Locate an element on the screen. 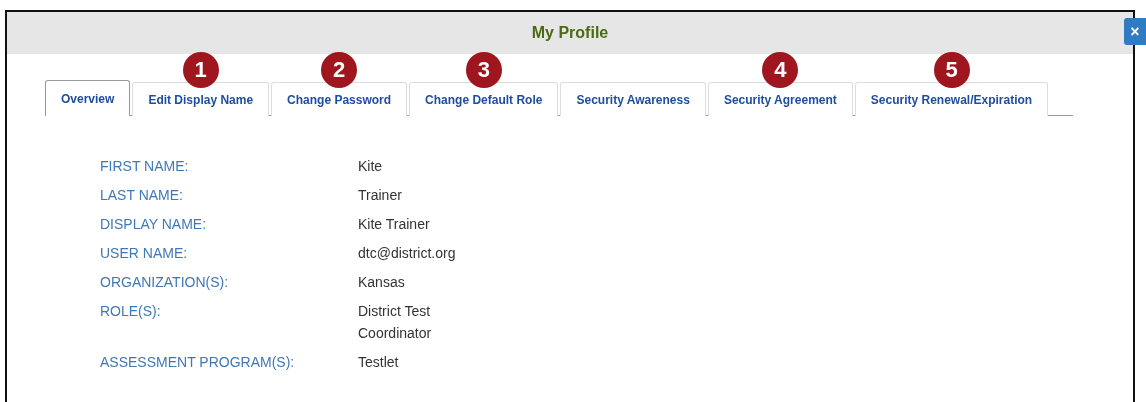  field-label: USER NAME: is located at coordinates (144, 253).